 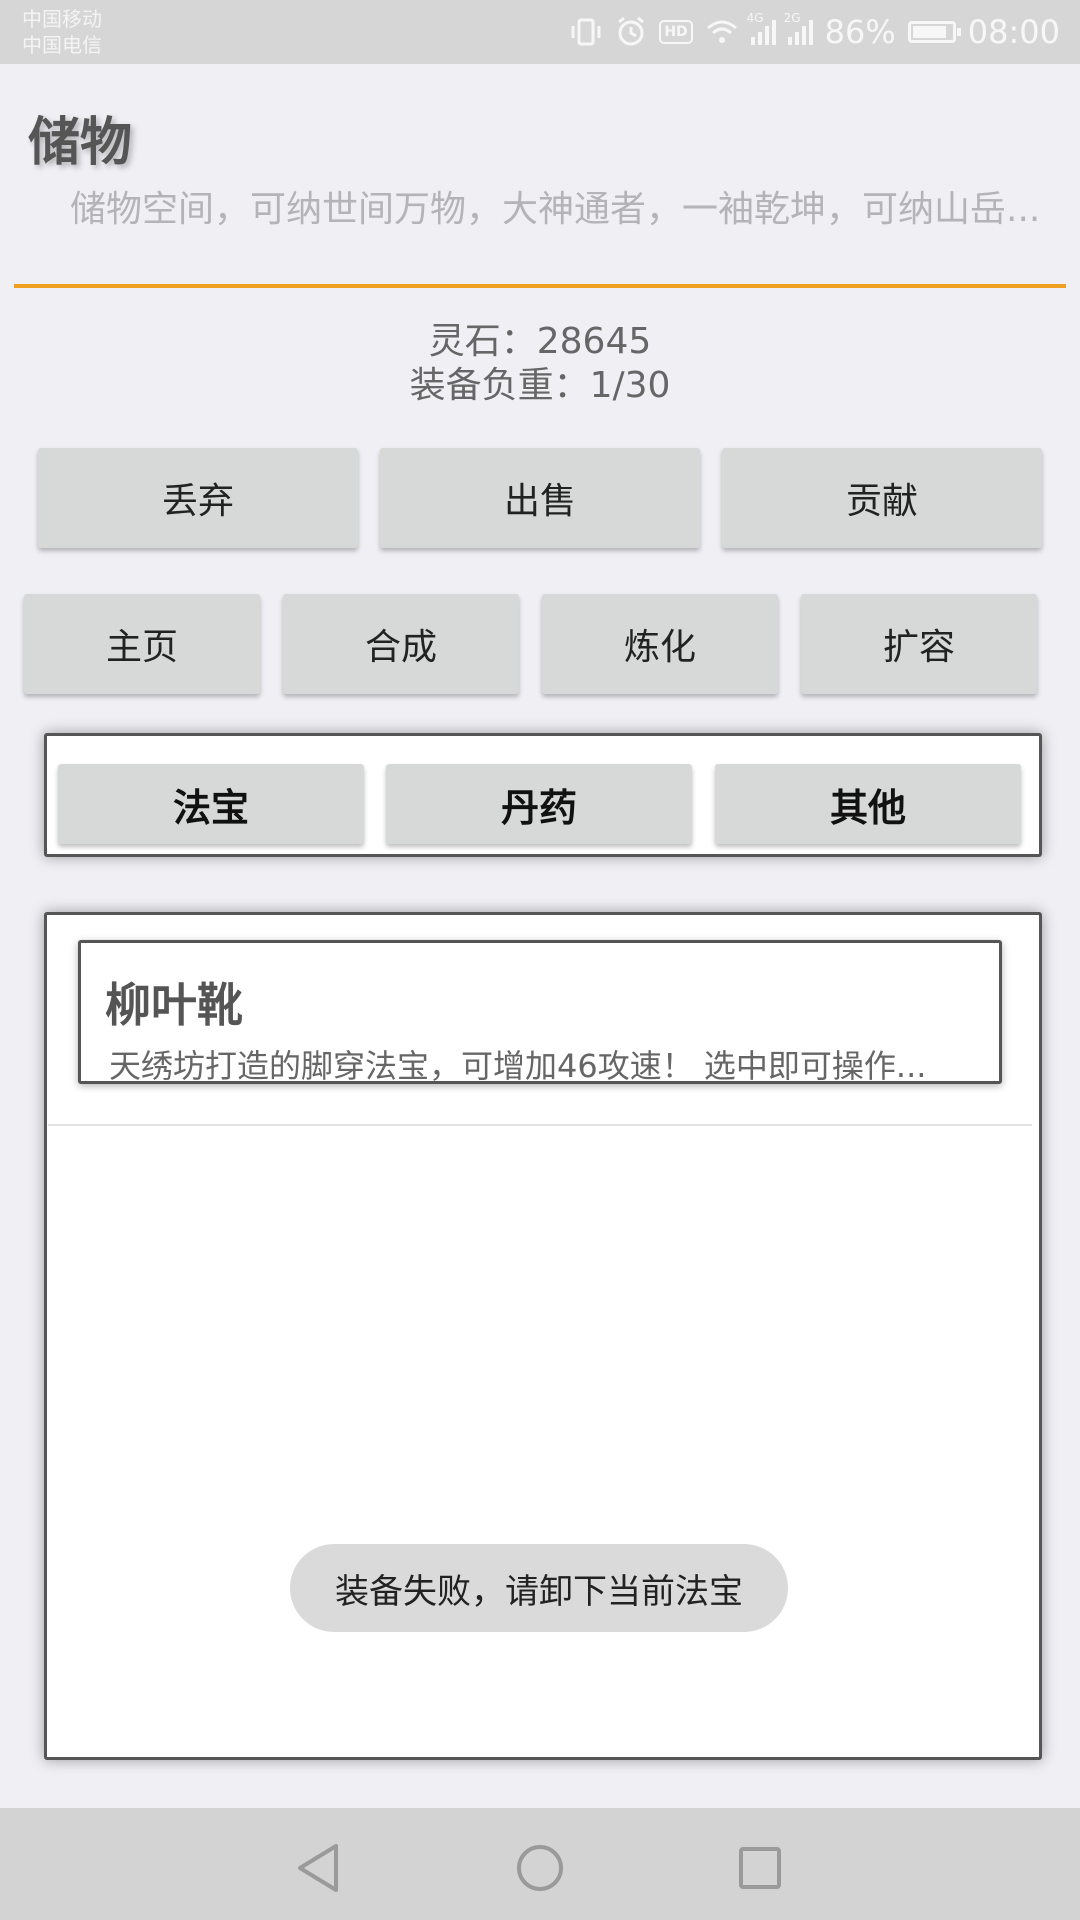 What do you see at coordinates (539, 1588) in the screenshot?
I see `toast-message: 装备失败，请卸下当前法宝` at bounding box center [539, 1588].